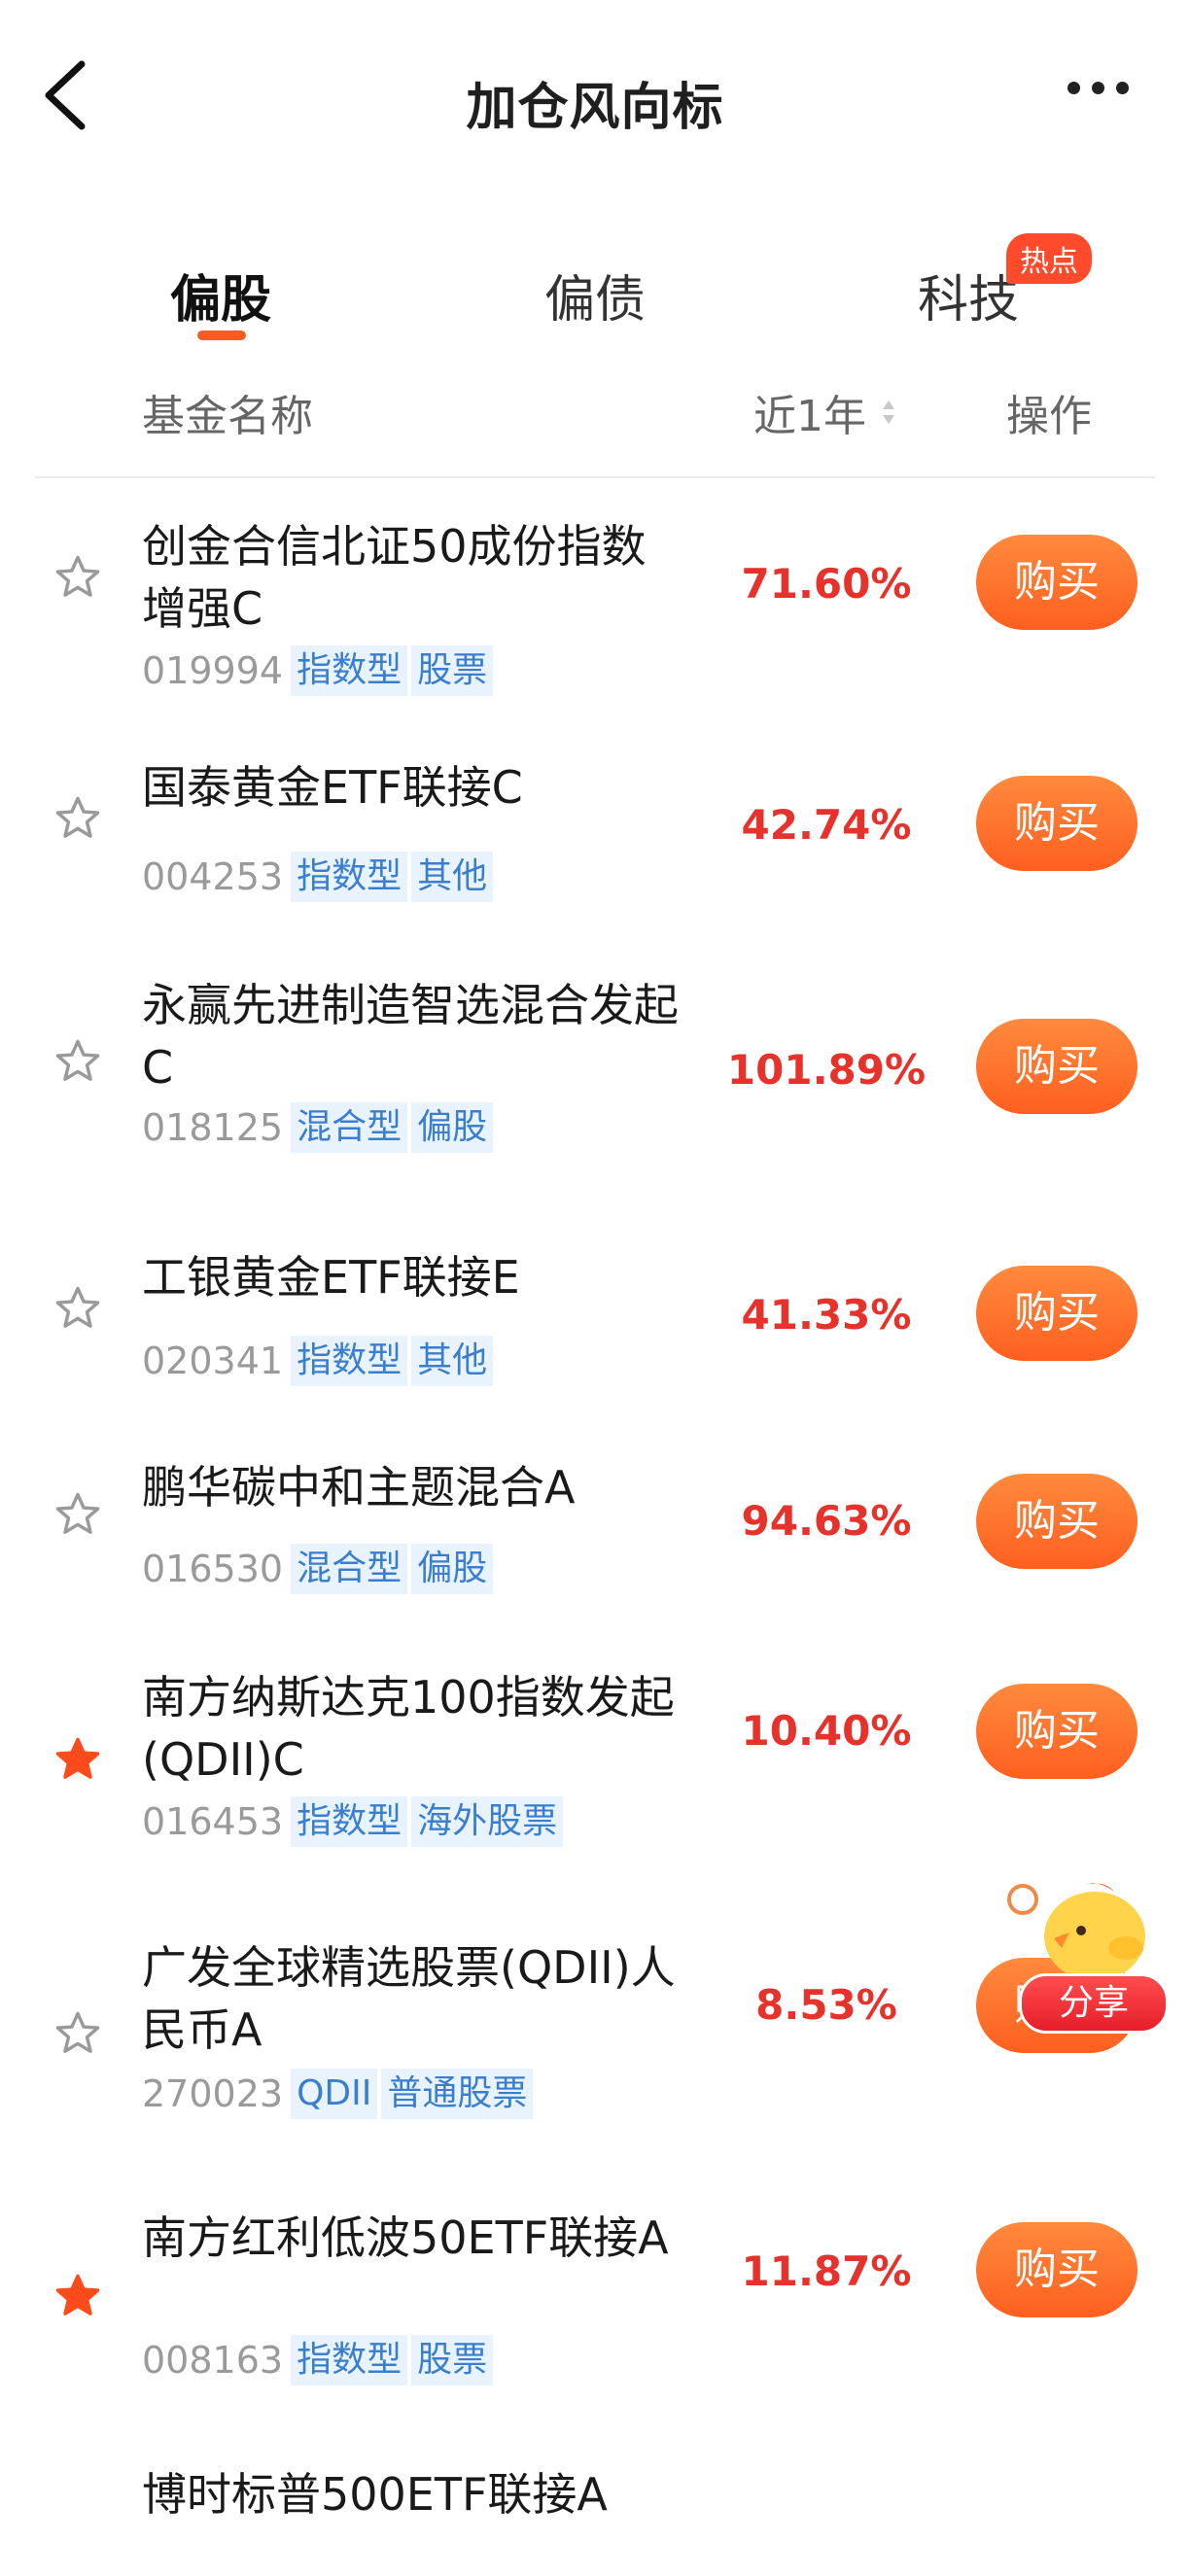  I want to click on sort-icon, so click(888, 412).